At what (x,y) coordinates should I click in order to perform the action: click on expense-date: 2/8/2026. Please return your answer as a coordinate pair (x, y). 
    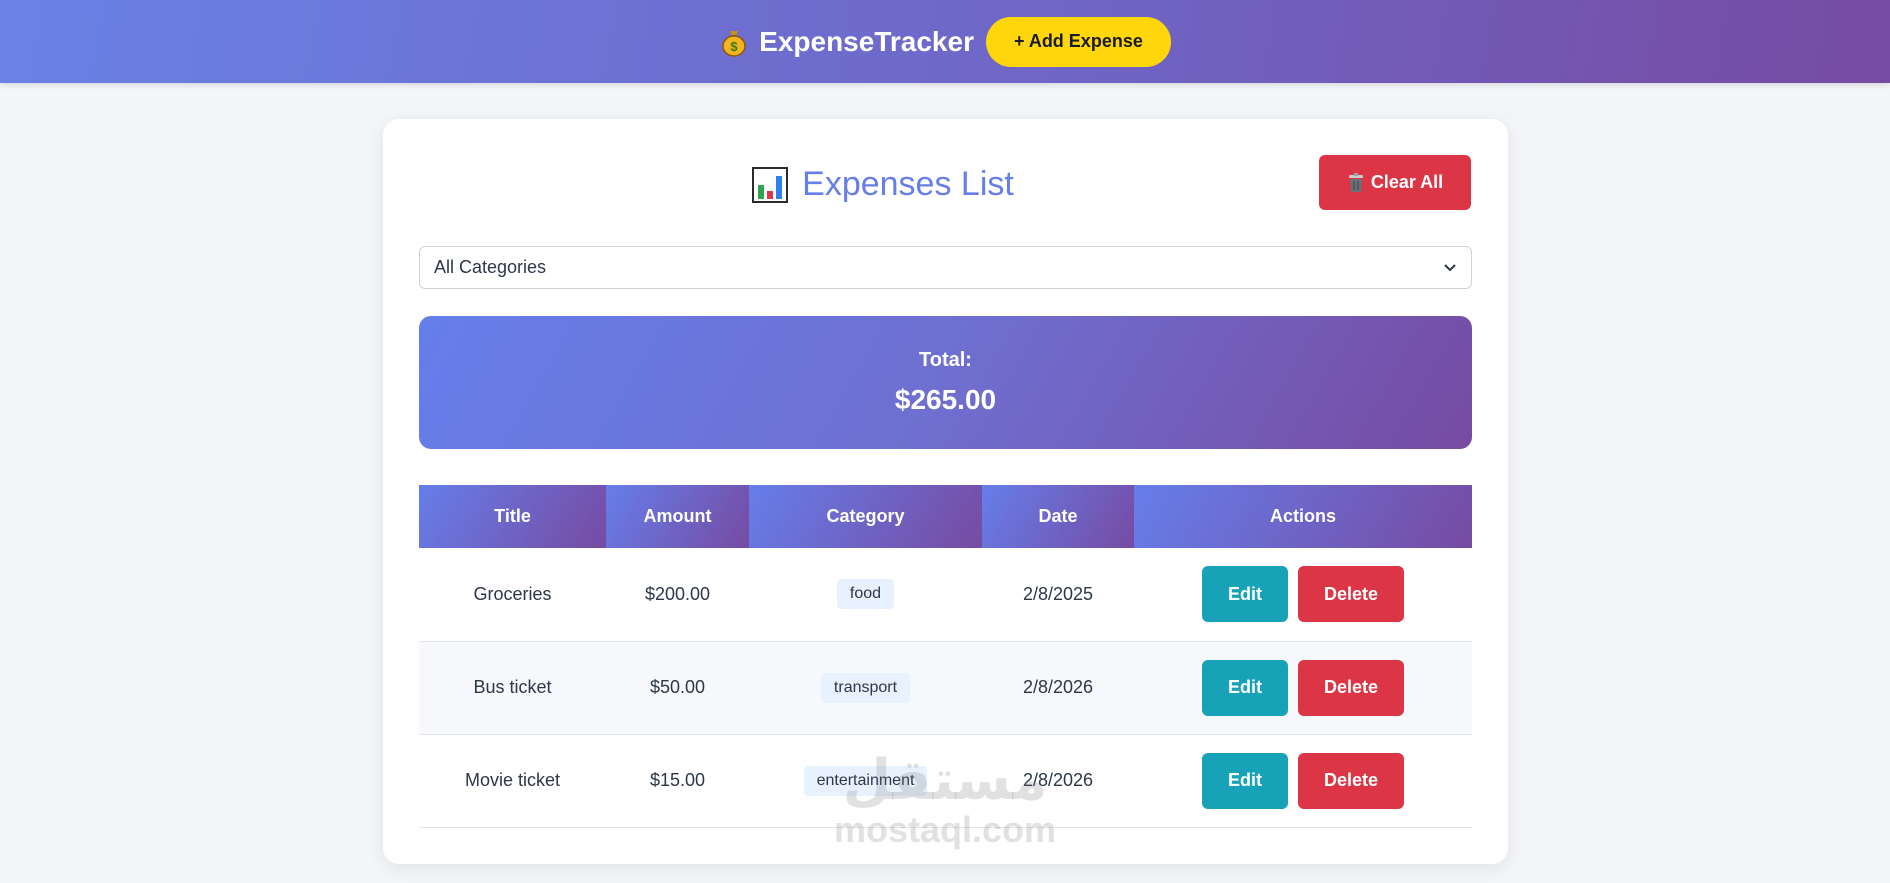
    Looking at the image, I should click on (1058, 688).